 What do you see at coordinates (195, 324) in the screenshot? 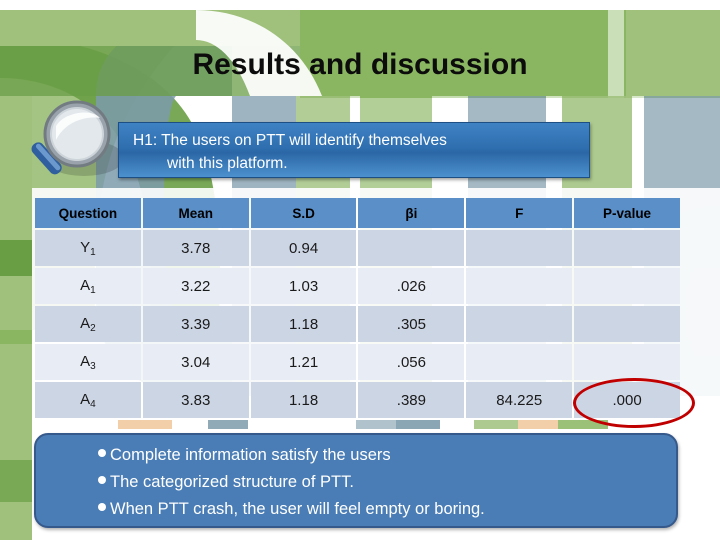
I see `cell-mean: 3.39` at bounding box center [195, 324].